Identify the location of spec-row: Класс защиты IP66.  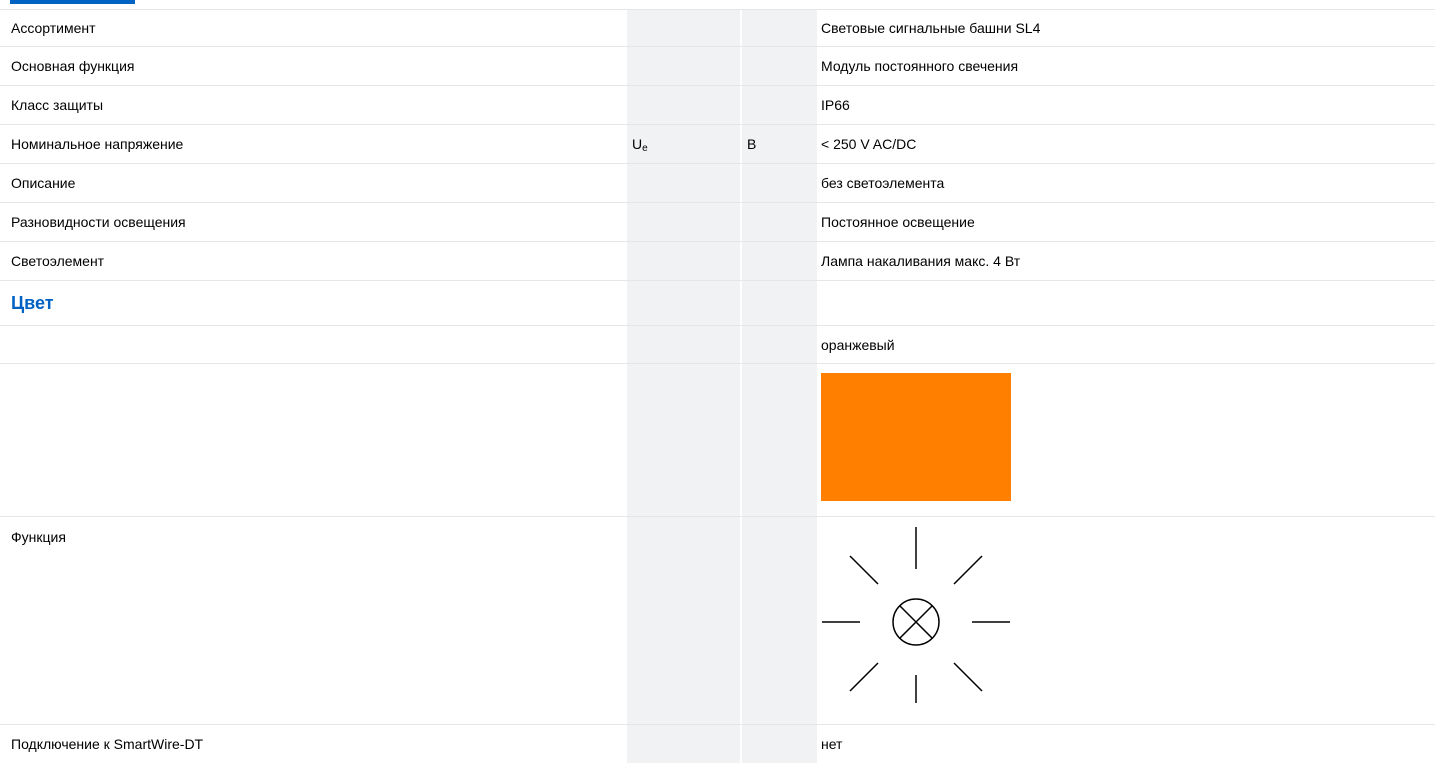
(717, 105).